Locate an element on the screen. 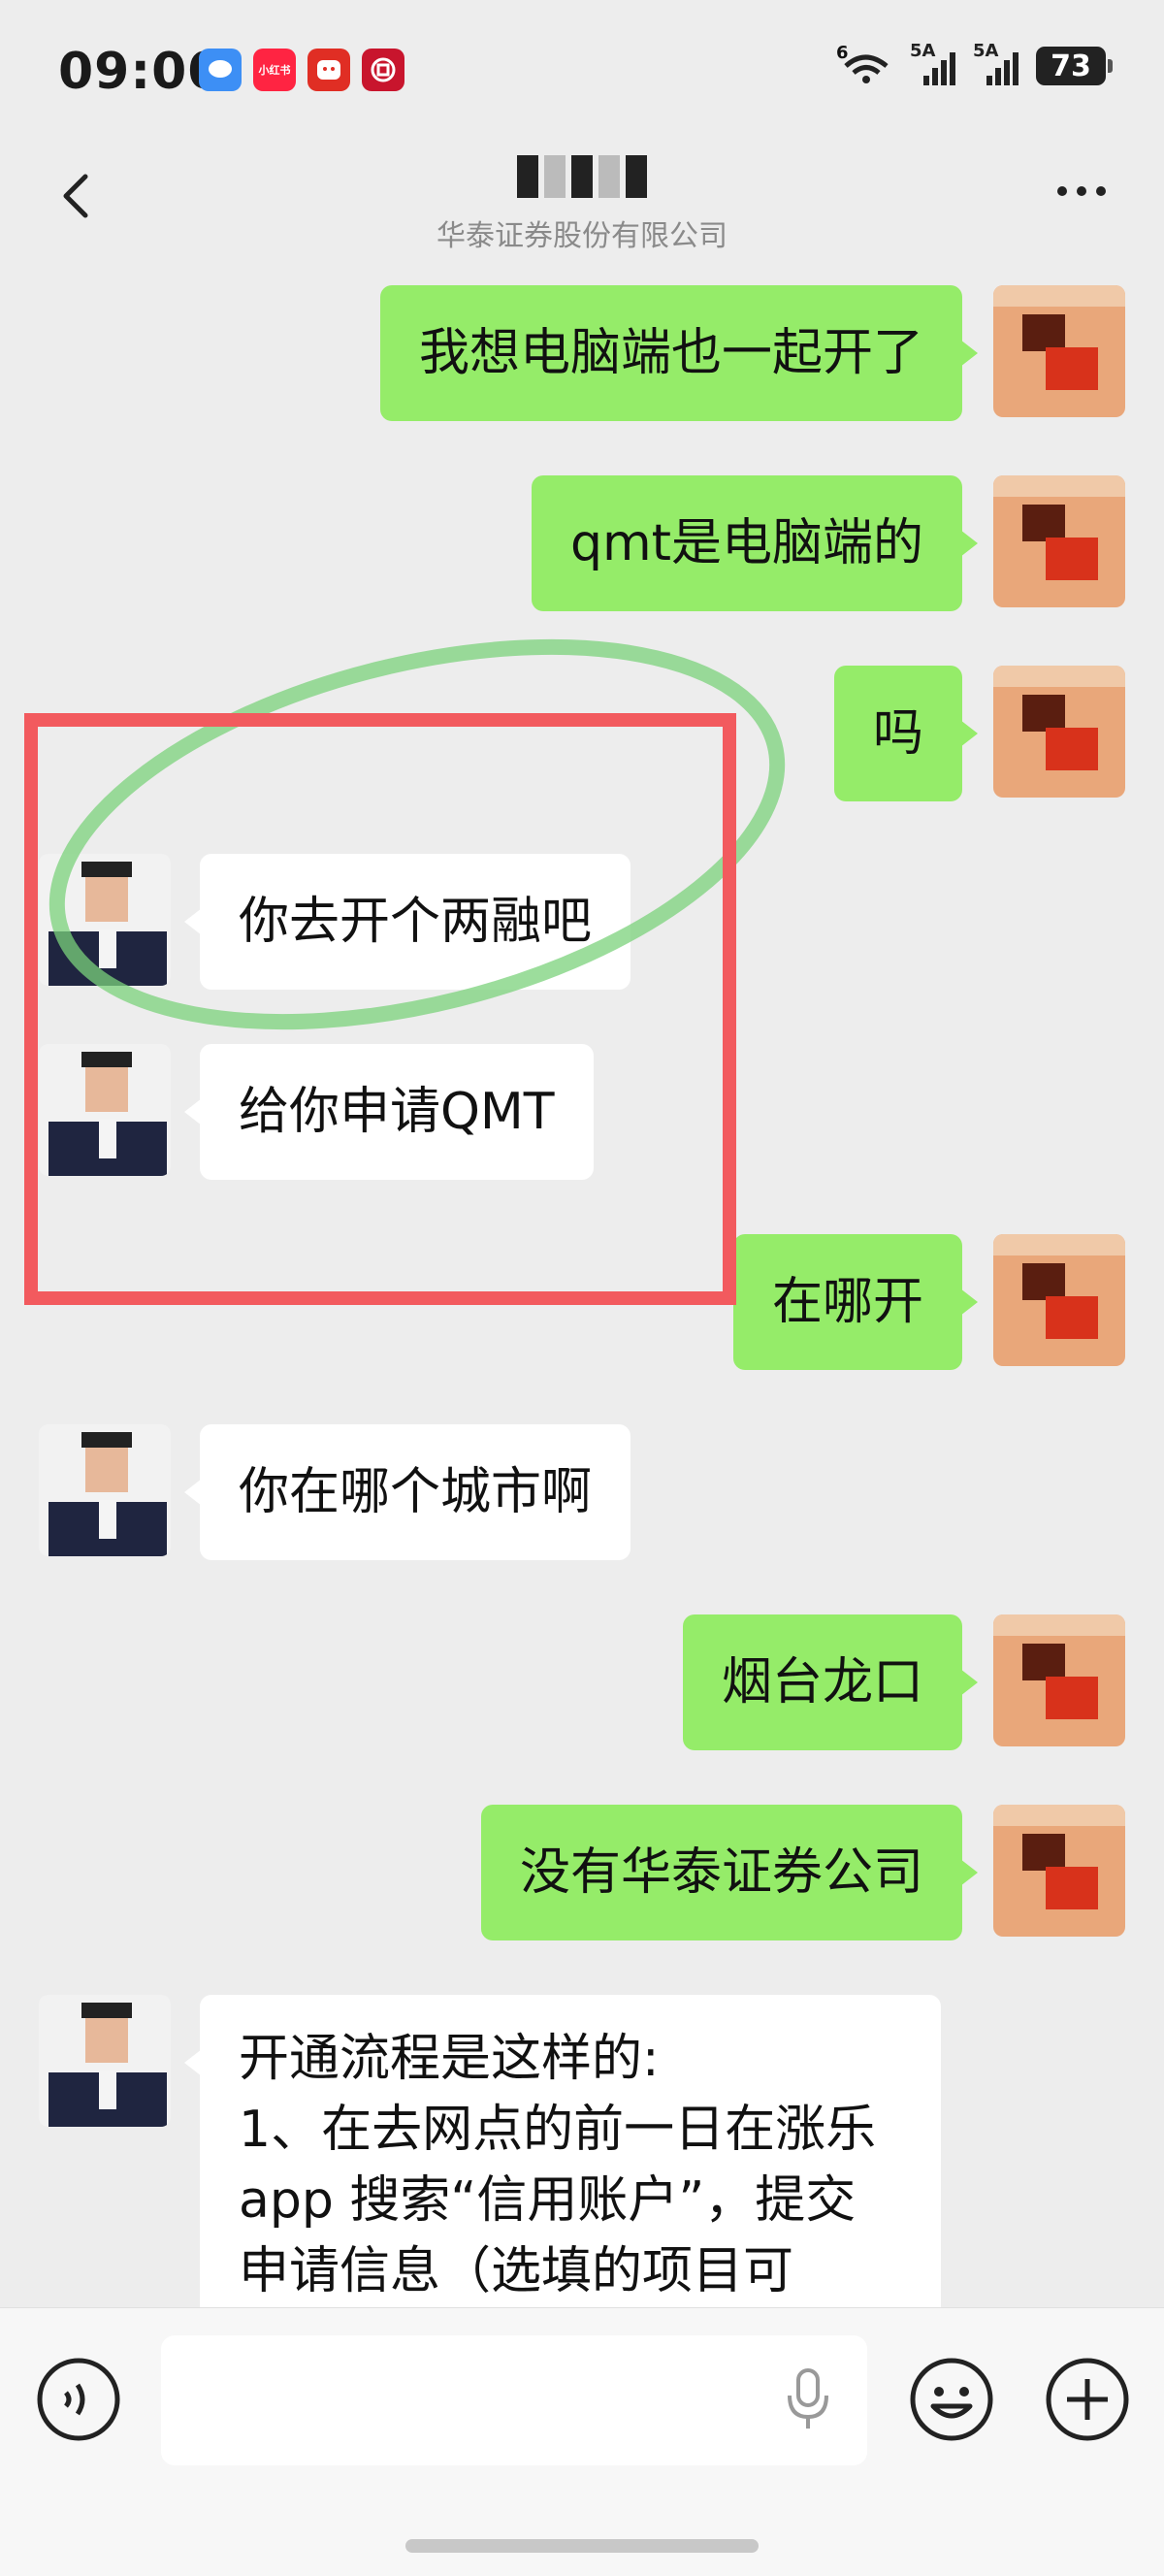 This screenshot has width=1164, height=2576. wifi-icon: 6 is located at coordinates (864, 64).